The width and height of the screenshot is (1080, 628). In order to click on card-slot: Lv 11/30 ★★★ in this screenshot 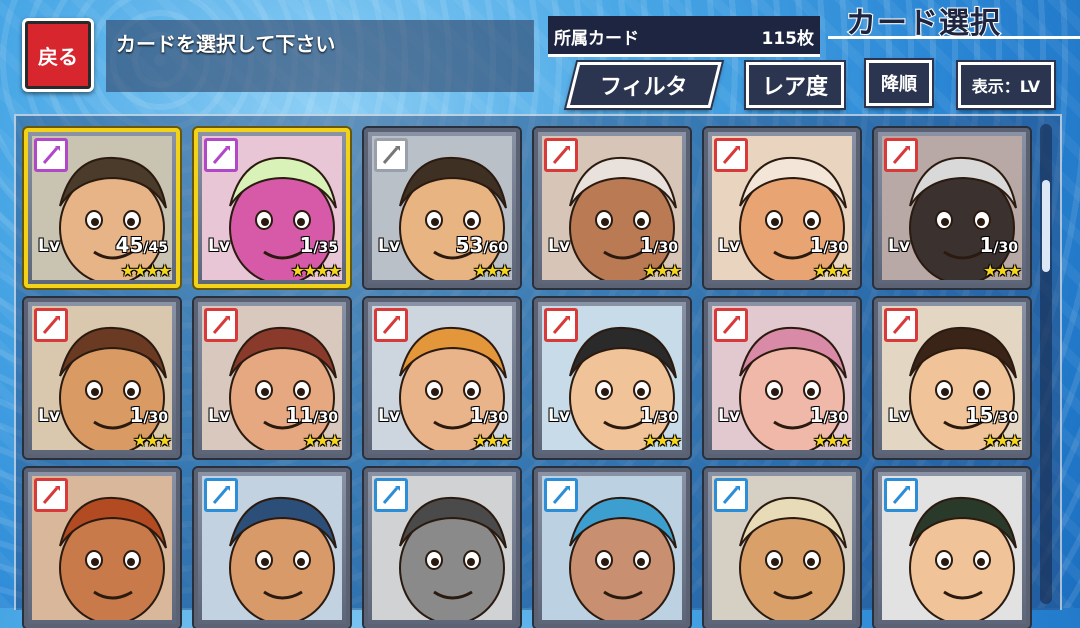, I will do `click(272, 378)`.